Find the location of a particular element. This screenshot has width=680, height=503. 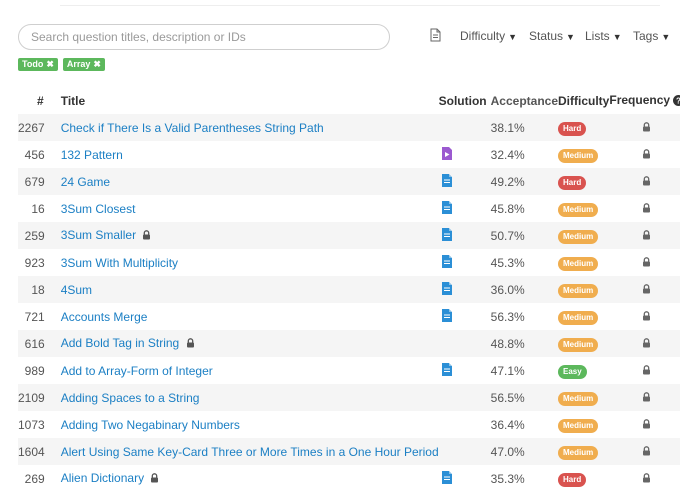

acceptance-rate: 36.4% is located at coordinates (507, 424).